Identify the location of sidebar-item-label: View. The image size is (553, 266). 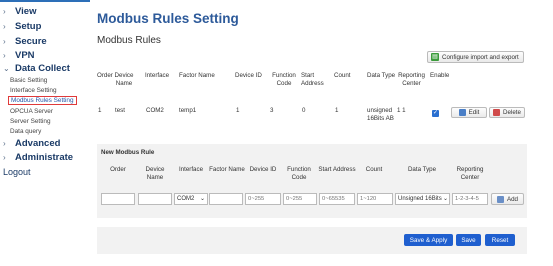
(26, 11).